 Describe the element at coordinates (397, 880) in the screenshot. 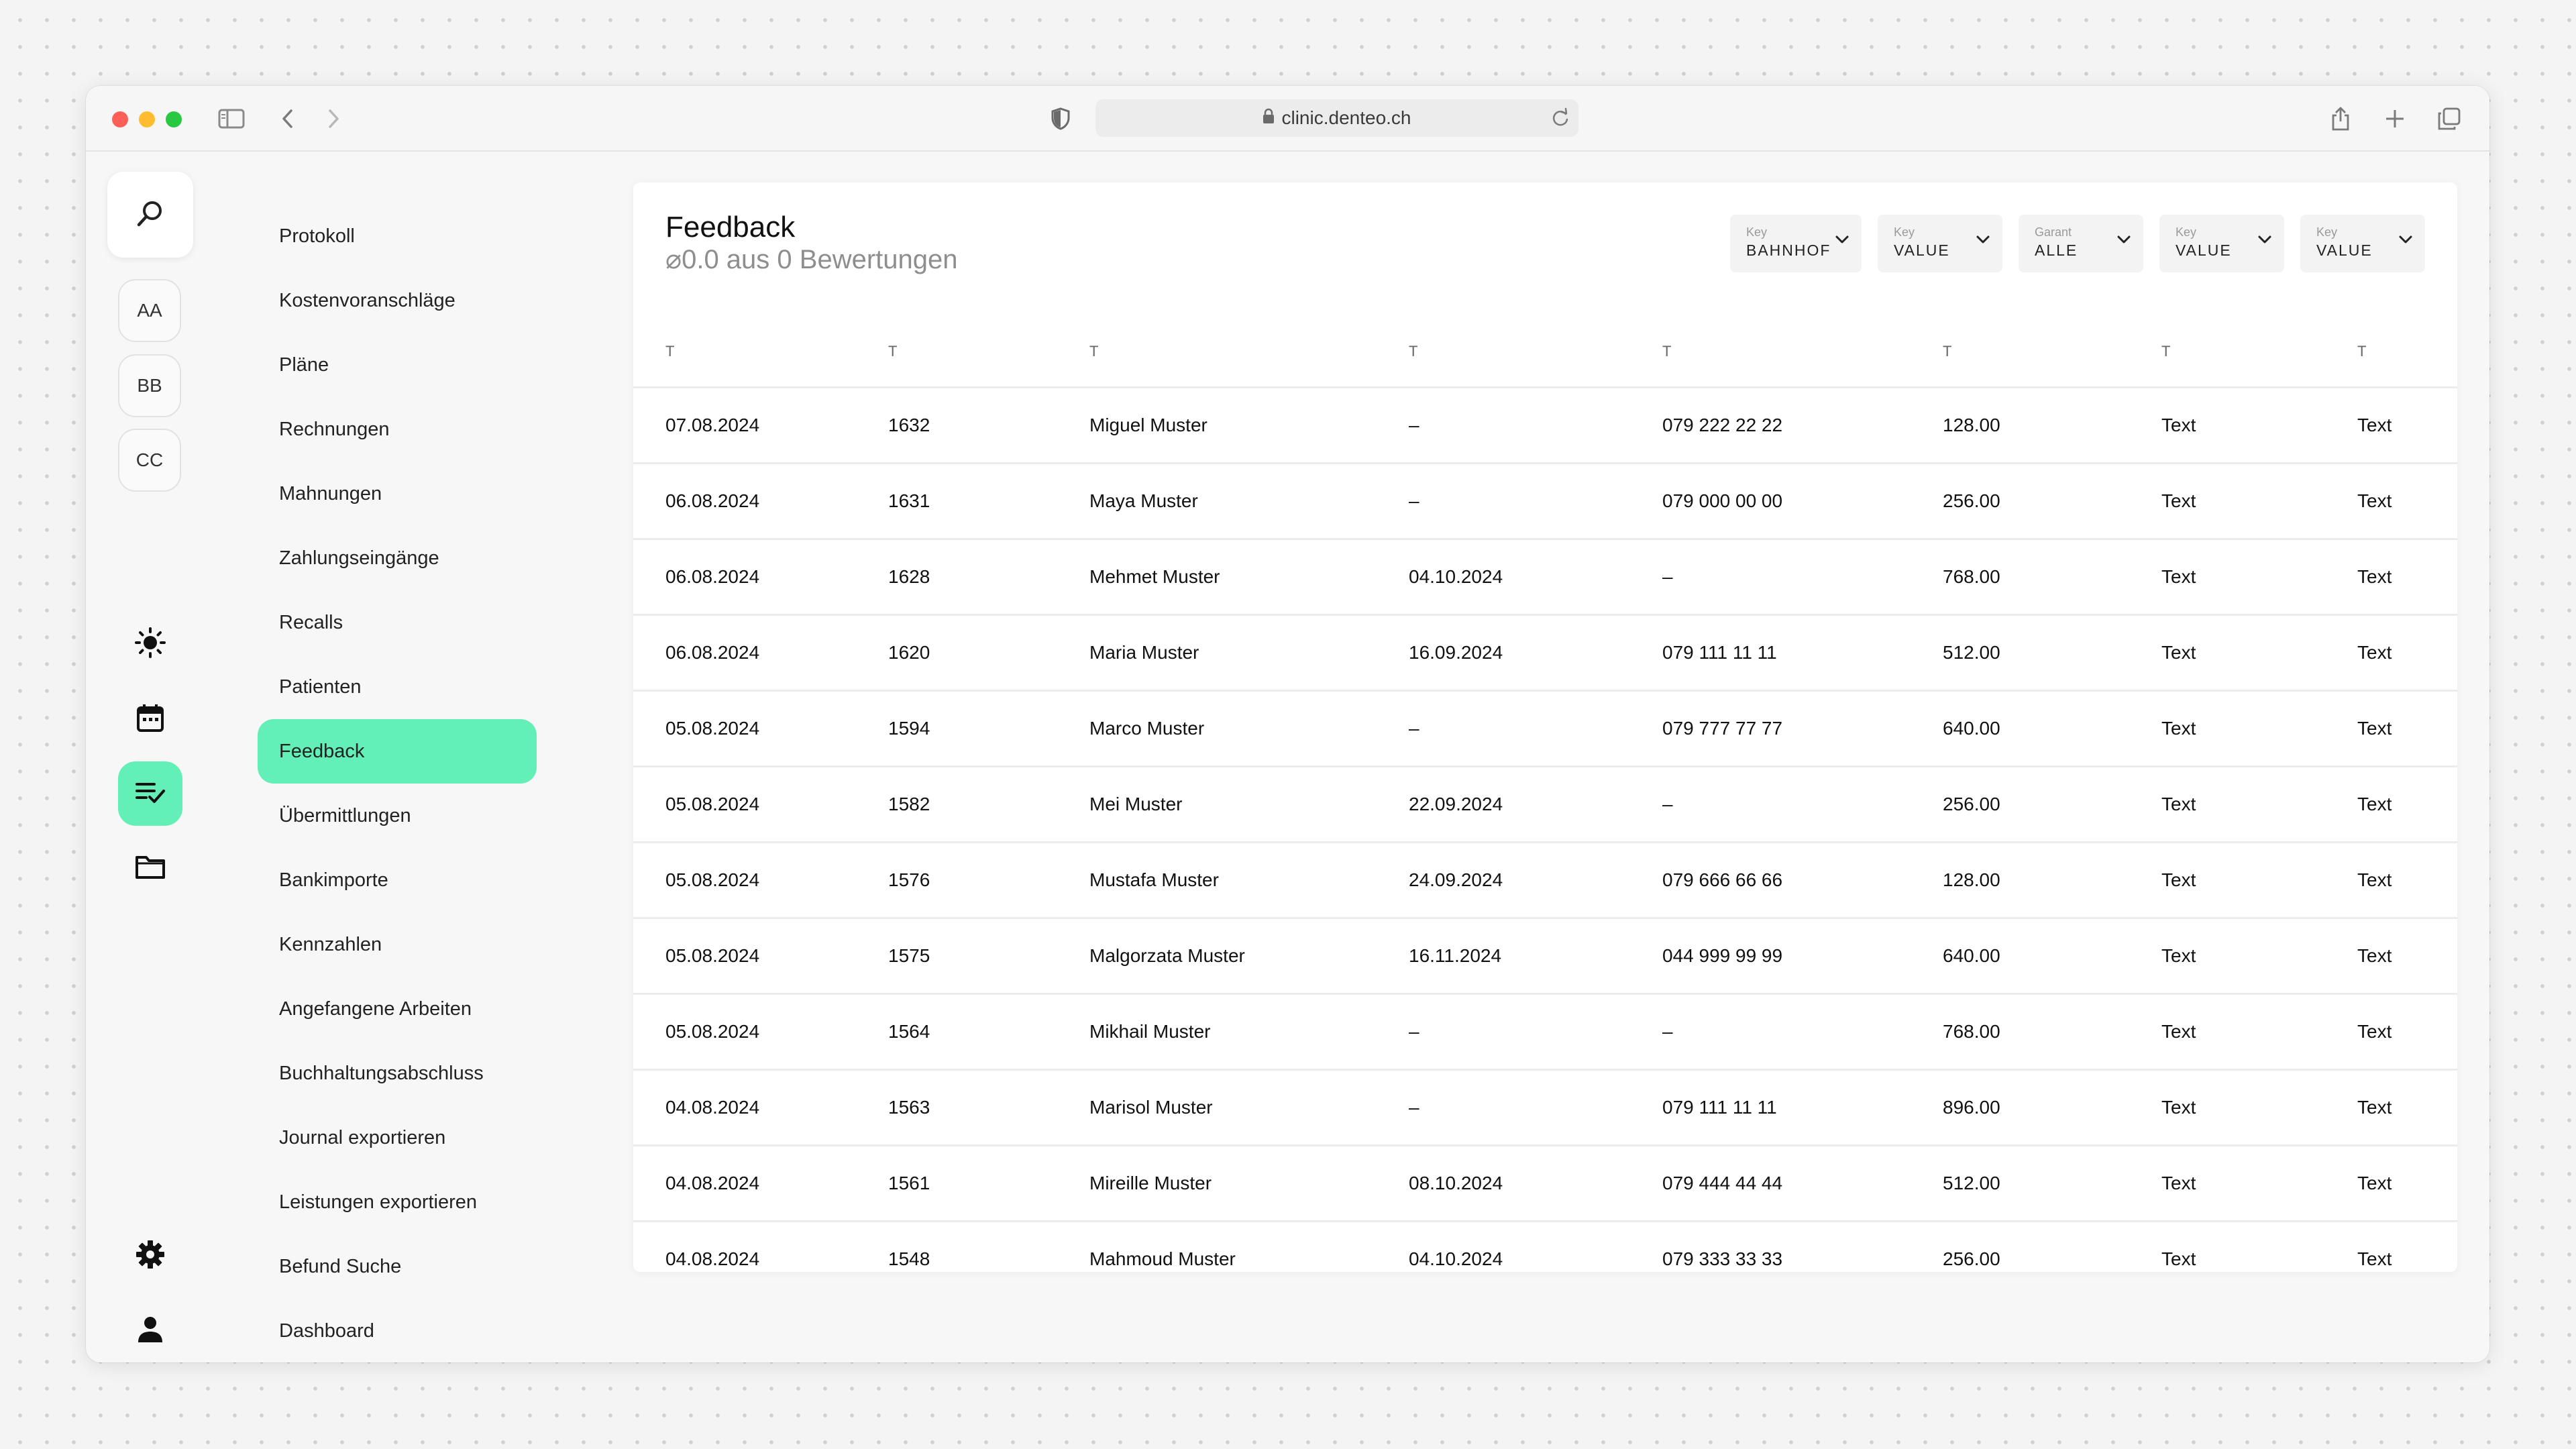

I see `sidebar-item-bankimporte: Bankimporte` at that location.